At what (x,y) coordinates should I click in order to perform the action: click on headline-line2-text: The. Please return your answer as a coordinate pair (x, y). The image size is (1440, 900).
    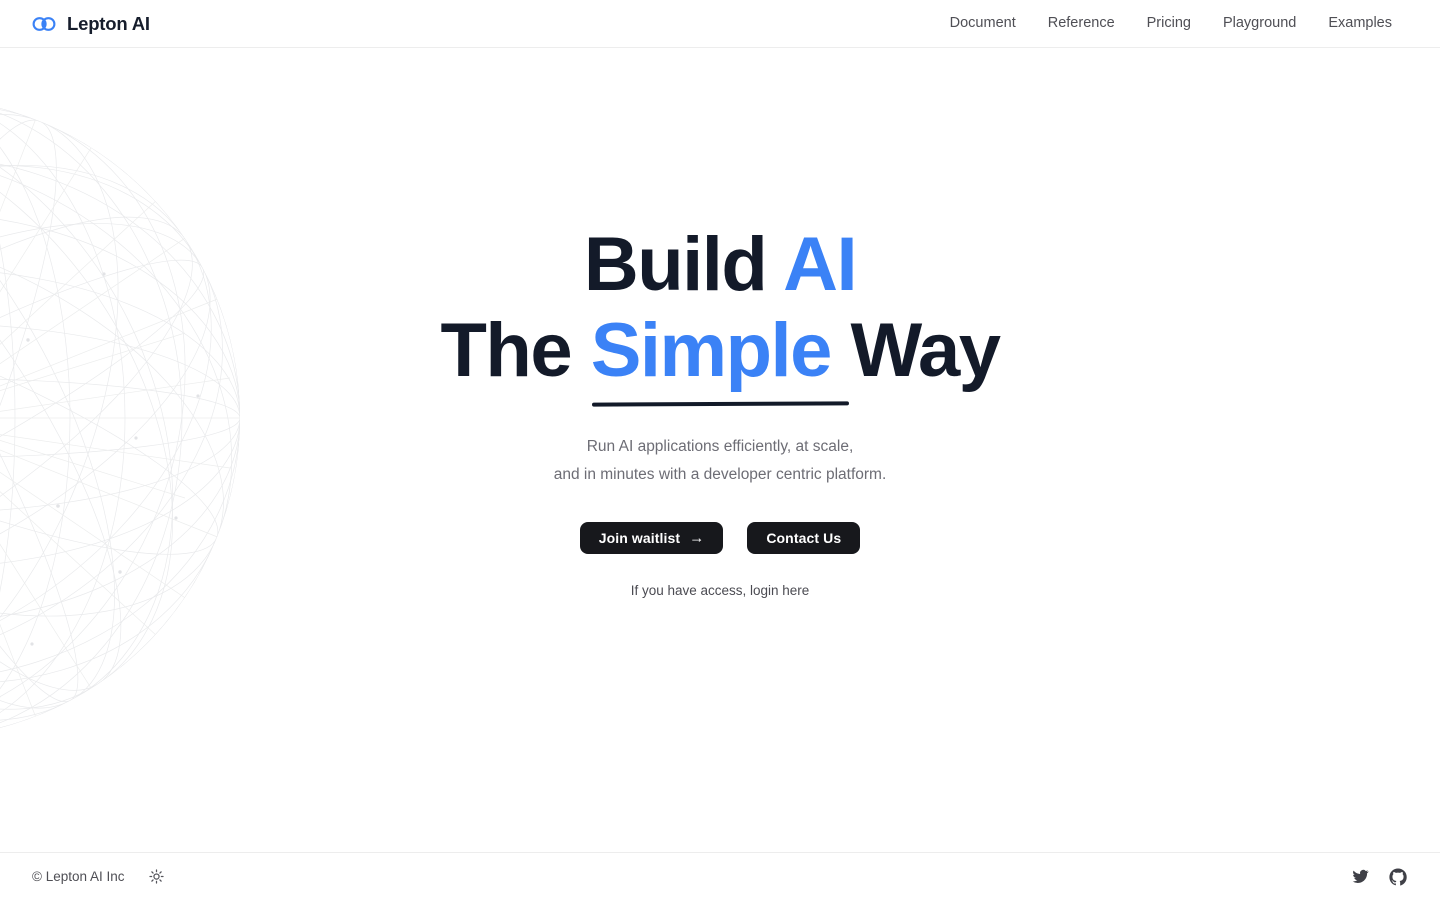
    Looking at the image, I should click on (515, 350).